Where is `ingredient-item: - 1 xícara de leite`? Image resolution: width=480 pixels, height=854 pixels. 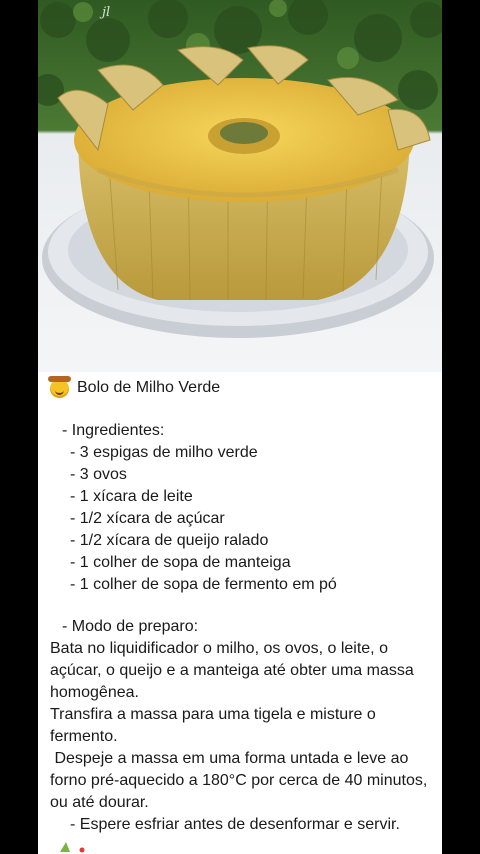
ingredient-item: - 1 xícara de leite is located at coordinates (131, 496).